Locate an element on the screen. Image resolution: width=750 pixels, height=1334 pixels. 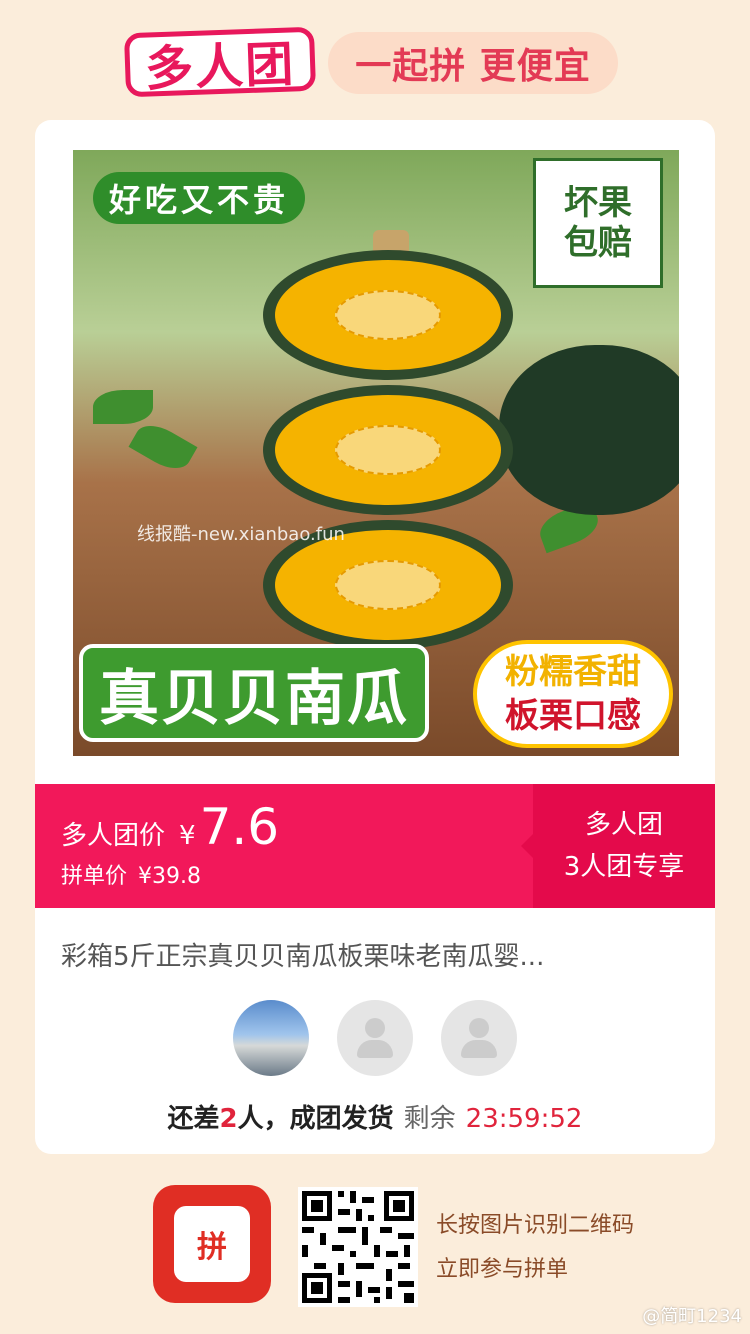
price-bar: 多人团价 ¥ 7.6 拼单价 ¥39.8 多人团 3人团专享 is located at coordinates (375, 846).